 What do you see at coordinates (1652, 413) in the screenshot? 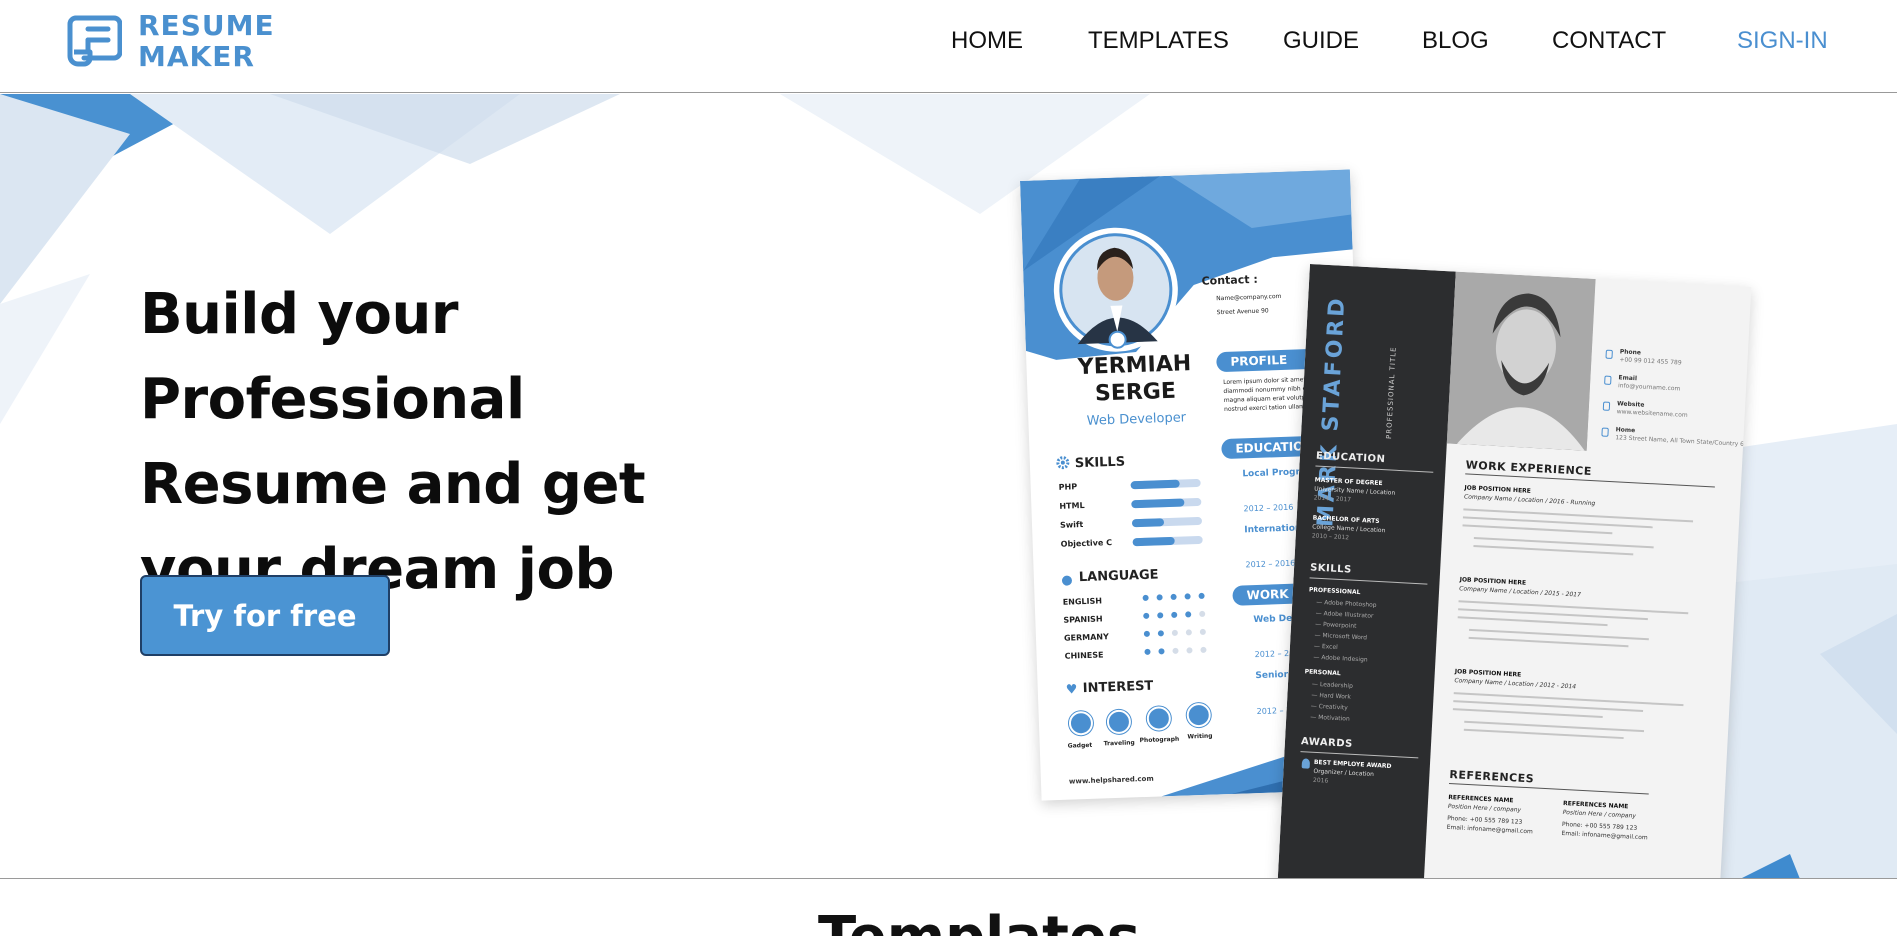
I see `contact-value: www.websitename.com` at bounding box center [1652, 413].